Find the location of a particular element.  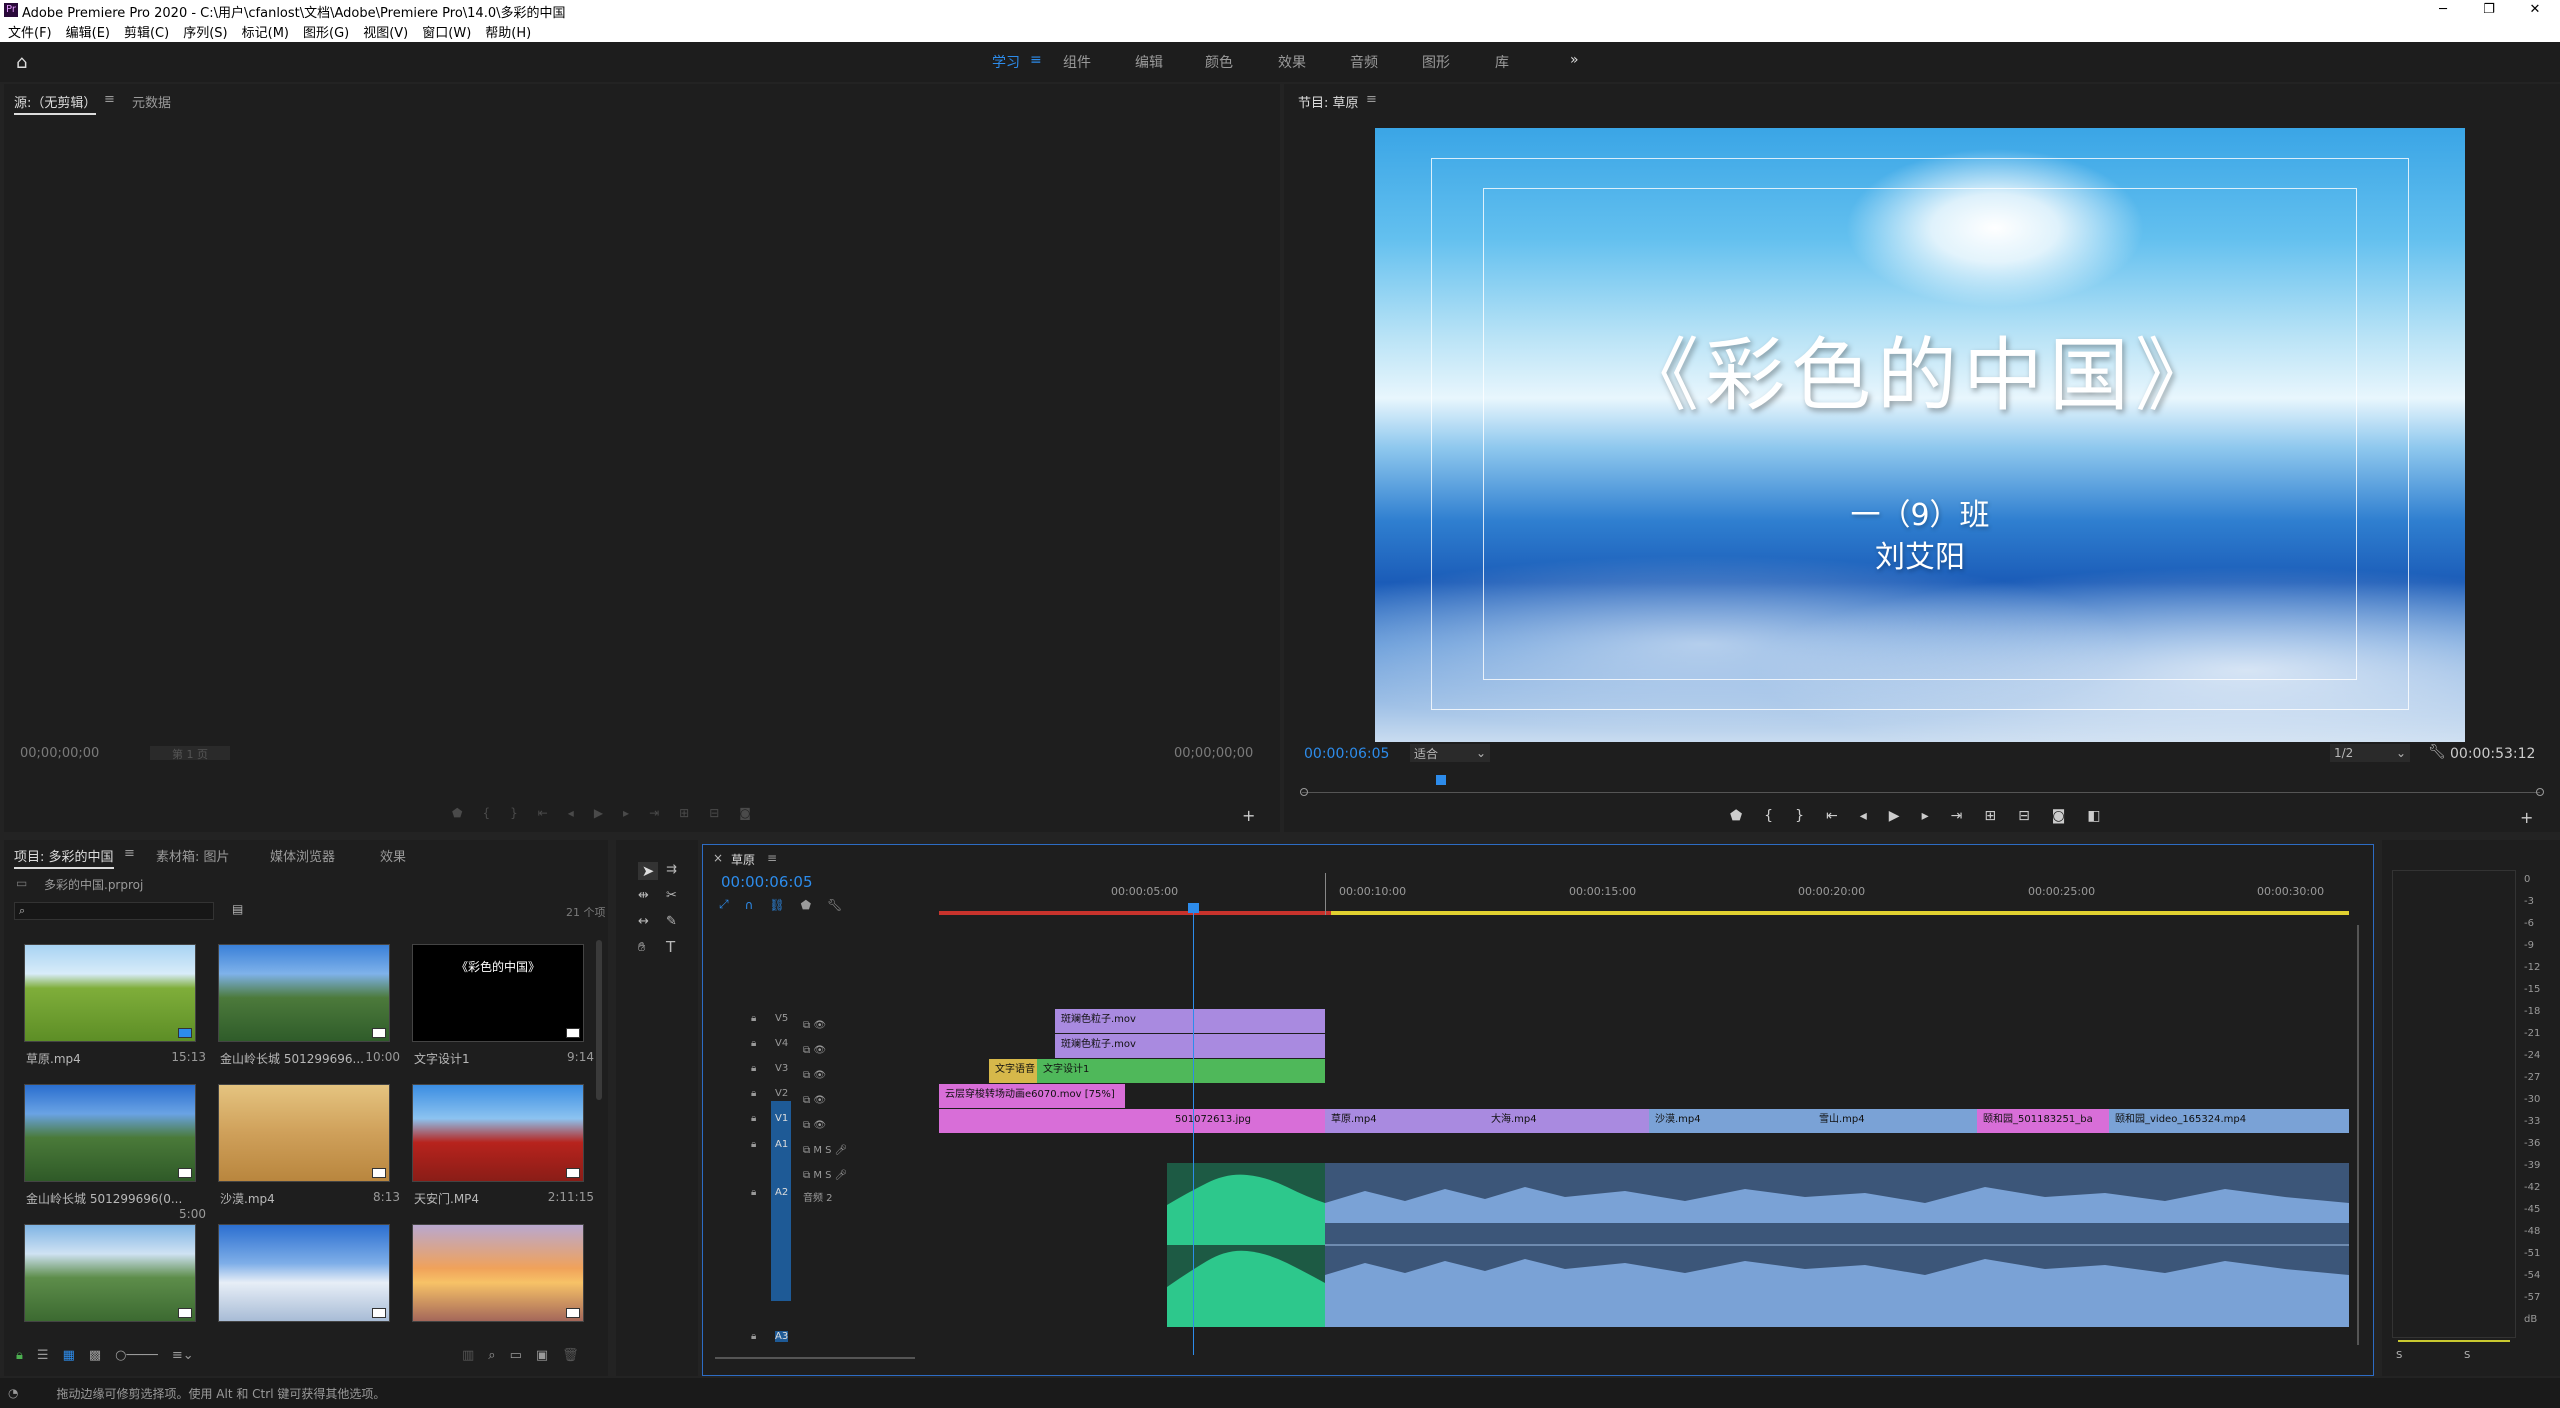

menu-file: 文件(F) is located at coordinates (30, 31).